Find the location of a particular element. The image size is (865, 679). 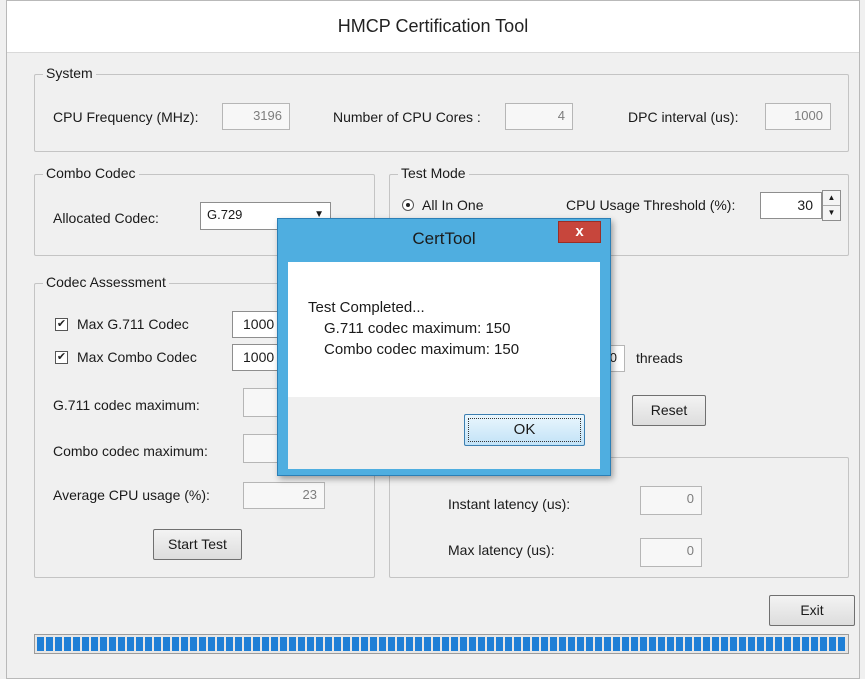

max-latency-field: 0 is located at coordinates (671, 552).